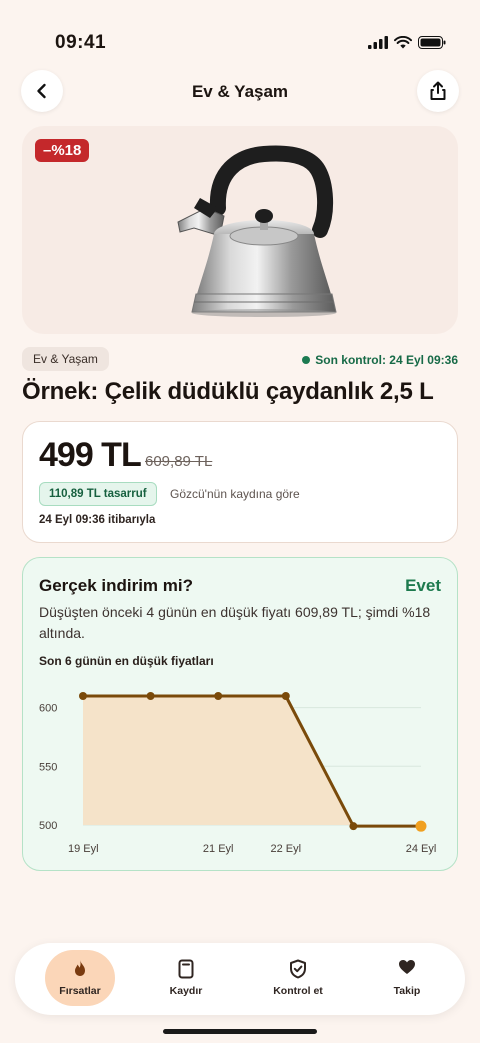 This screenshot has height=1043, width=480. What do you see at coordinates (235, 494) in the screenshot?
I see `savings-note: Gözcü'nün kaydına göre` at bounding box center [235, 494].